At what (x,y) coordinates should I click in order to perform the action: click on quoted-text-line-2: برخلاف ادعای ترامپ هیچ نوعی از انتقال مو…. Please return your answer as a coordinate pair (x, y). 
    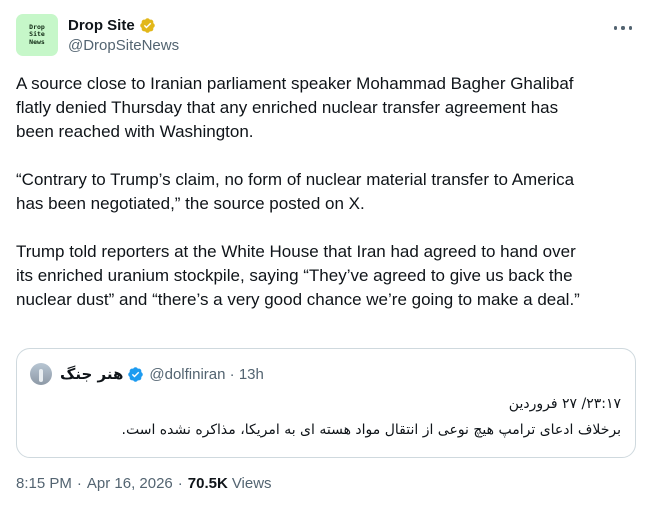
    Looking at the image, I should click on (371, 430).